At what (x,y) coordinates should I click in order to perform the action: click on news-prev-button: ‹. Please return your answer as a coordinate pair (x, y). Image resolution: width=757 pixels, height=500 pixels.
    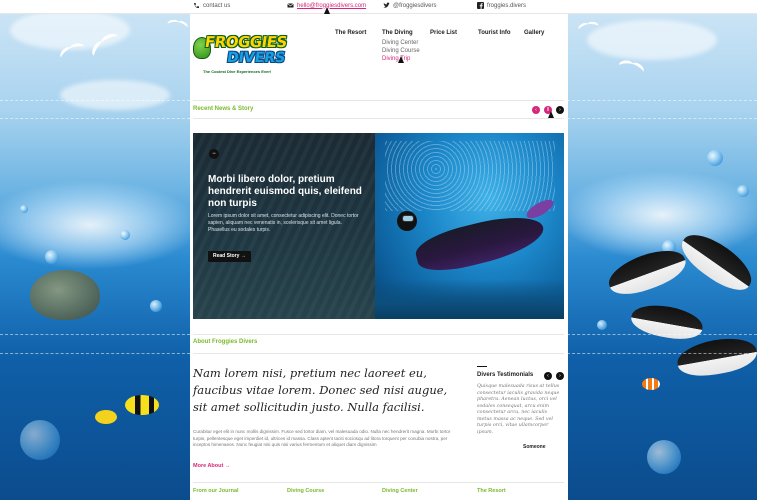
    Looking at the image, I should click on (536, 110).